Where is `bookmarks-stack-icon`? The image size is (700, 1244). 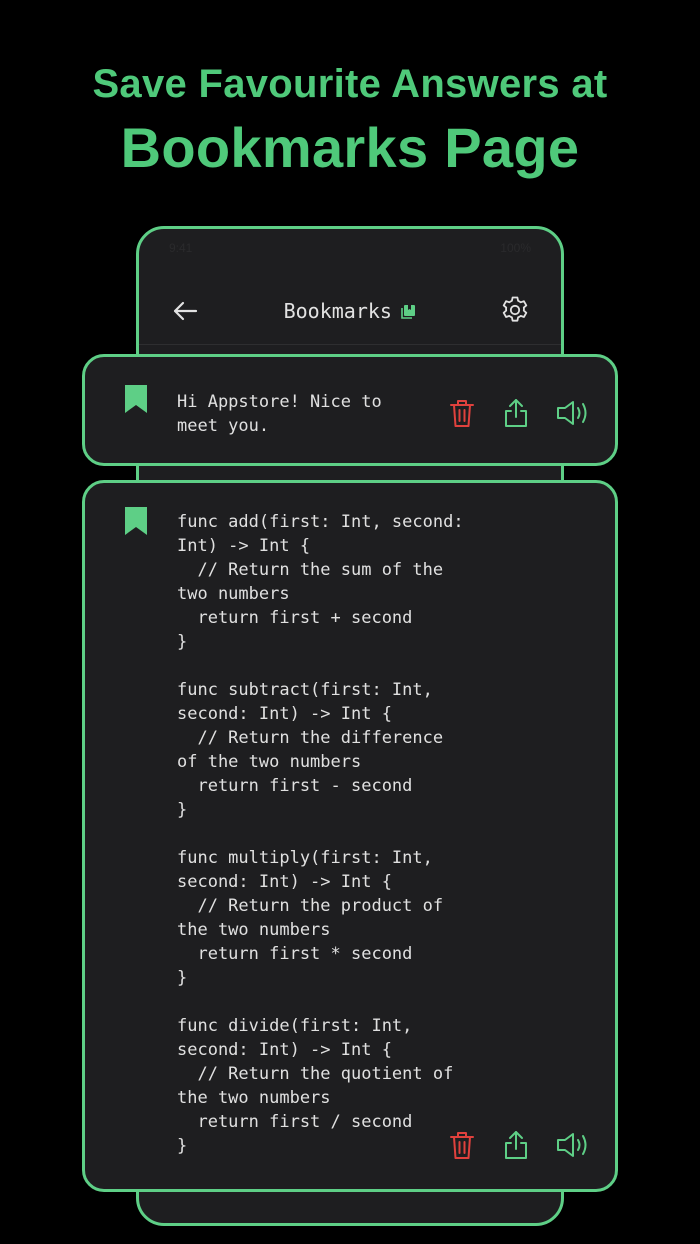
bookmarks-stack-icon is located at coordinates (408, 312).